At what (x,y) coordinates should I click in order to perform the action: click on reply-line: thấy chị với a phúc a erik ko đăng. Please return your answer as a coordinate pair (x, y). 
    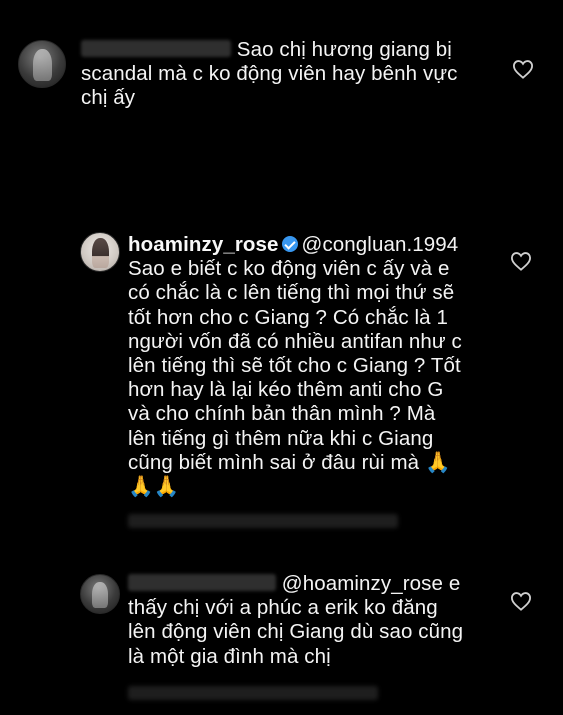
    Looking at the image, I should click on (283, 608).